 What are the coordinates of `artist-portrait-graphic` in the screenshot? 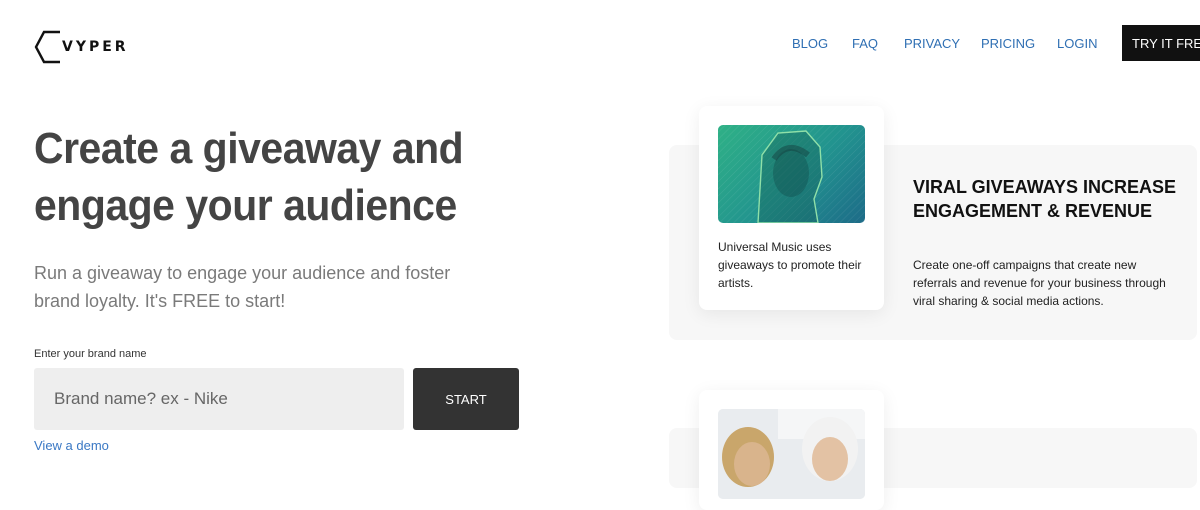 It's located at (791, 174).